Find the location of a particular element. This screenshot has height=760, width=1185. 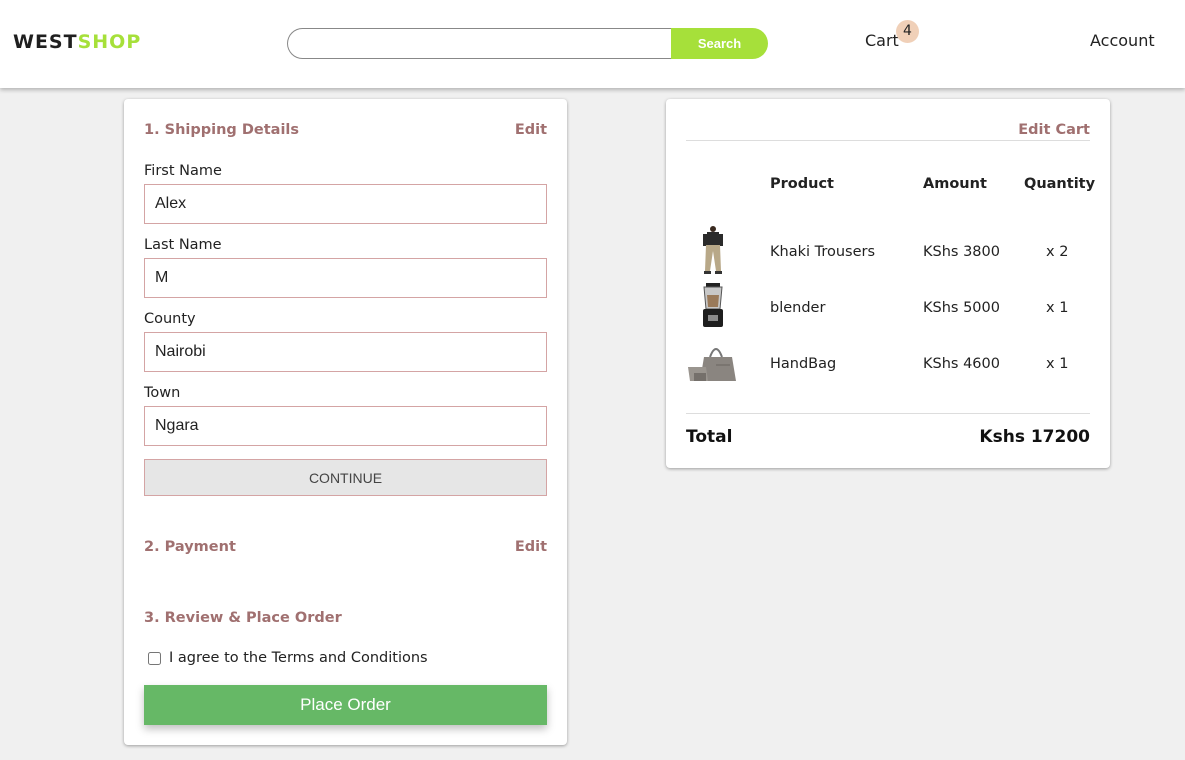

product-column-header: Product is located at coordinates (802, 184).